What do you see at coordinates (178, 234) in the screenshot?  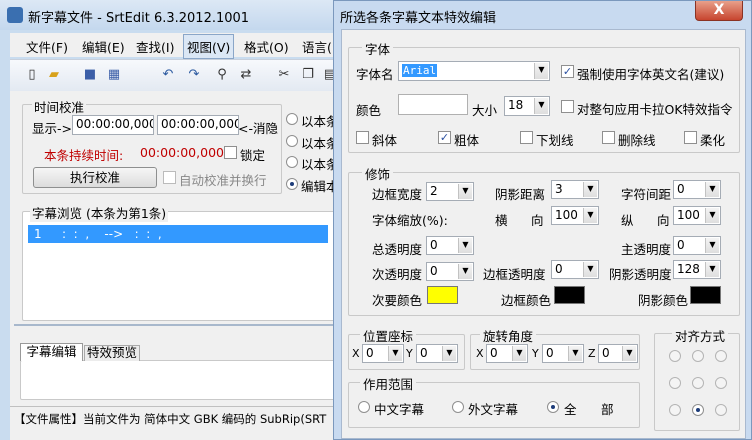 I see `list-item: 1 : : , --> : : ,` at bounding box center [178, 234].